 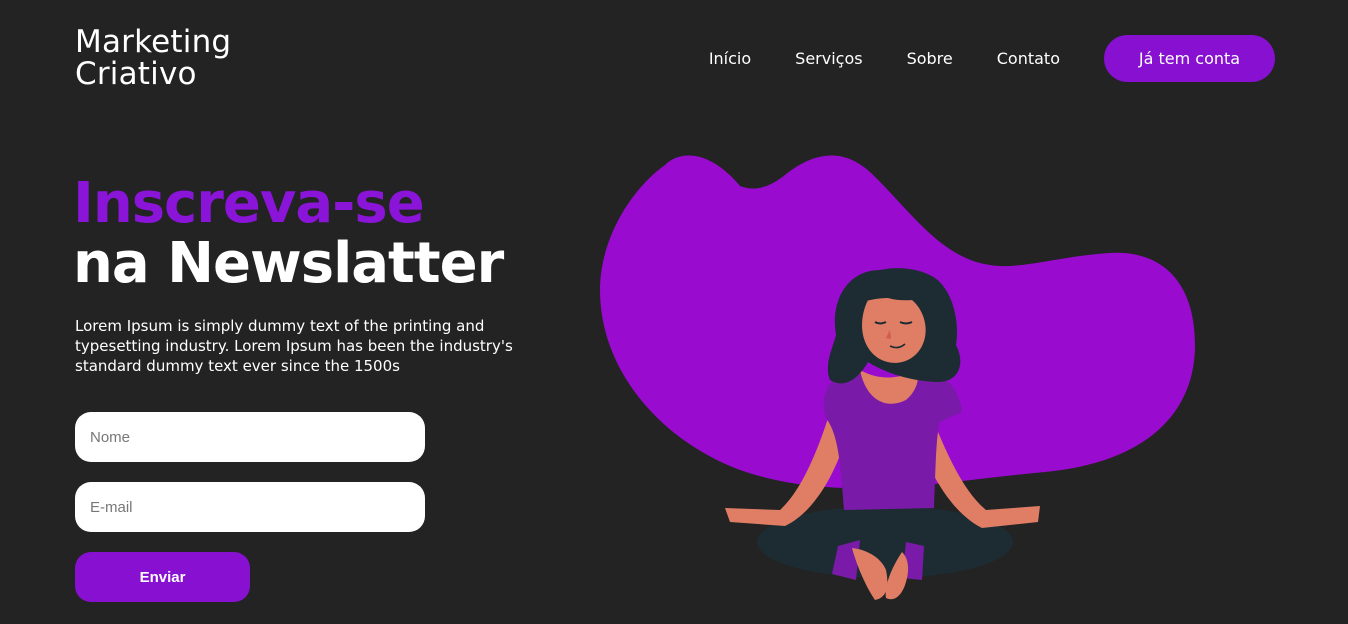 What do you see at coordinates (136, 74) in the screenshot?
I see `brand-line-2: Criativo` at bounding box center [136, 74].